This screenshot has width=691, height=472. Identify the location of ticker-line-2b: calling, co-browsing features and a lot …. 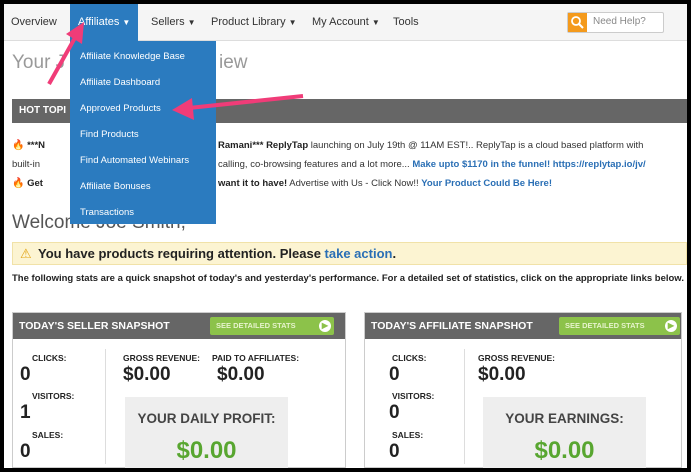
(432, 164).